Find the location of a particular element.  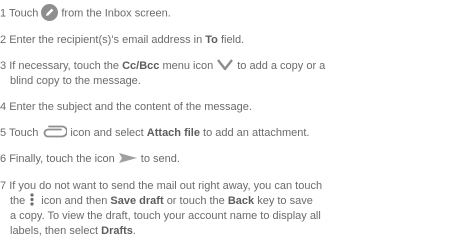

step-6: 6 Finally, touch the icon to send. is located at coordinates (225, 159).